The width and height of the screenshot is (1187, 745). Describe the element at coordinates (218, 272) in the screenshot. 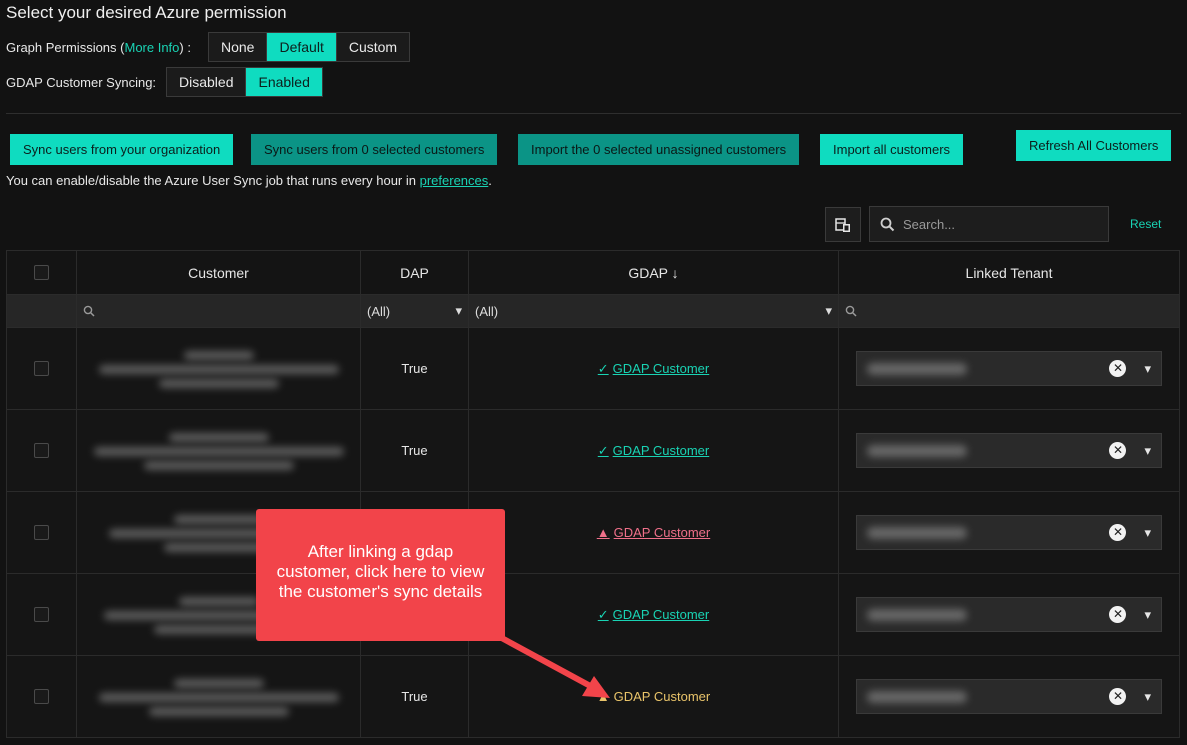

I see `column-header-customer: Customer` at that location.